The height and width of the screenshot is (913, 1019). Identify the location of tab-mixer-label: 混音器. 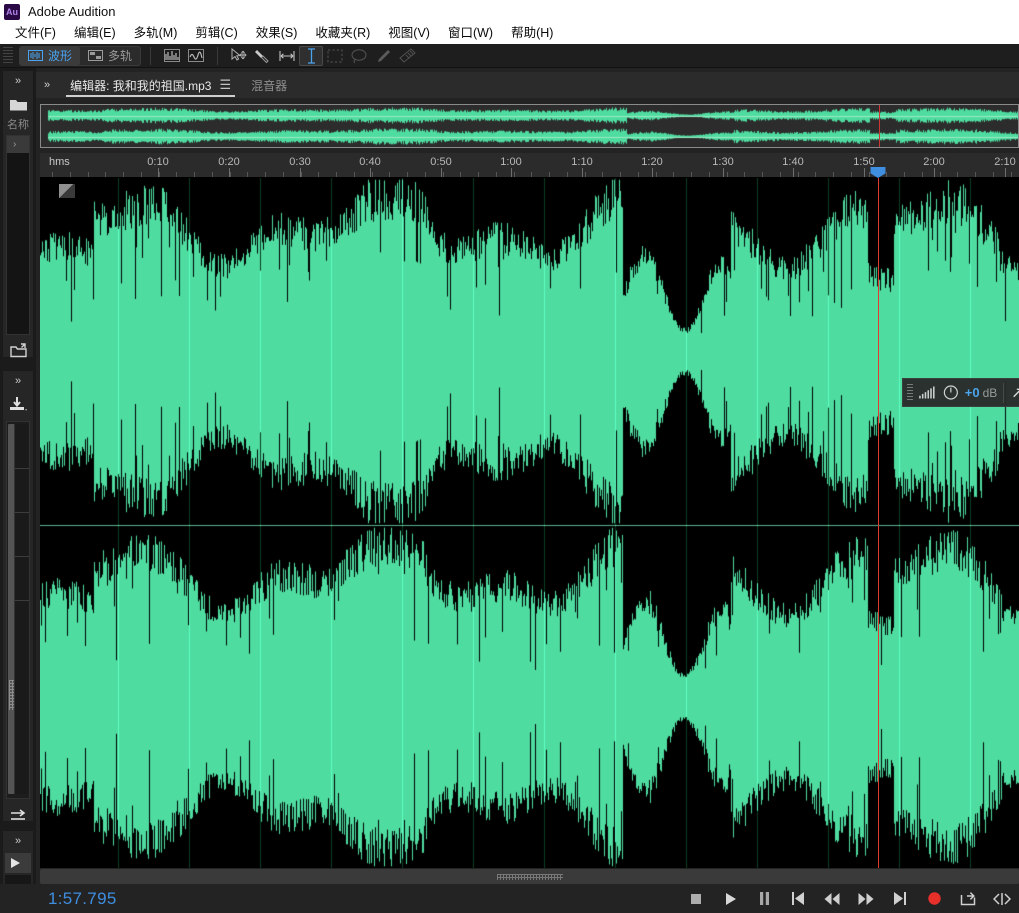
(269, 85).